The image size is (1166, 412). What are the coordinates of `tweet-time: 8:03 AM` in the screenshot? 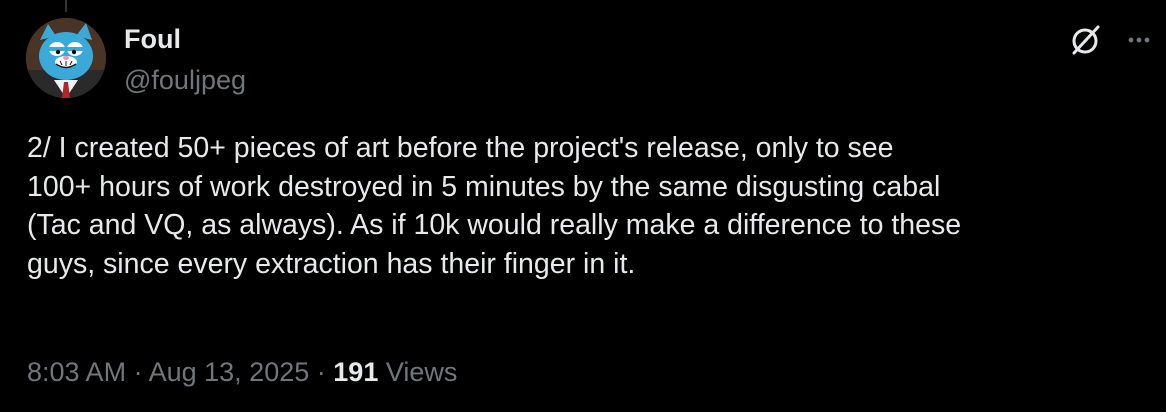 It's located at (76, 372).